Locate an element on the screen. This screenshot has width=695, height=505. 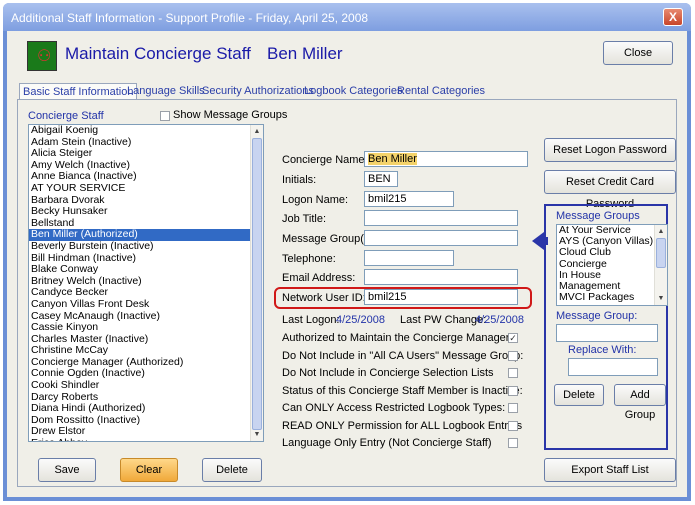
tab-language-skills: Language Skills is located at coordinates (166, 91).